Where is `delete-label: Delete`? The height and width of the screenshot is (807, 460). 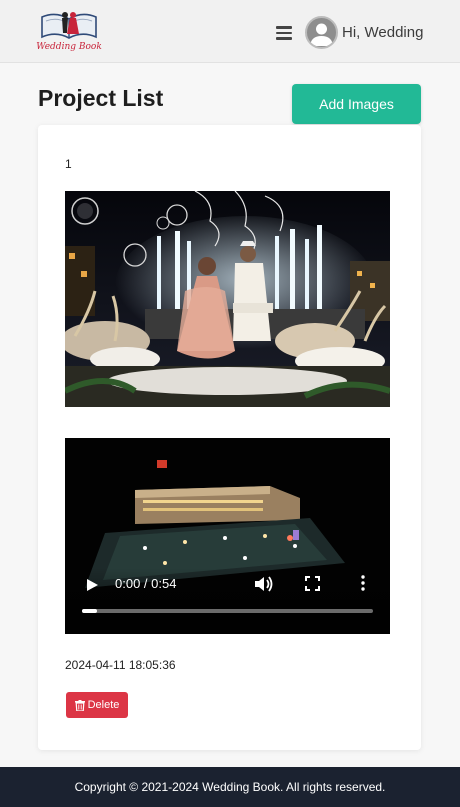
delete-label: Delete is located at coordinates (103, 705).